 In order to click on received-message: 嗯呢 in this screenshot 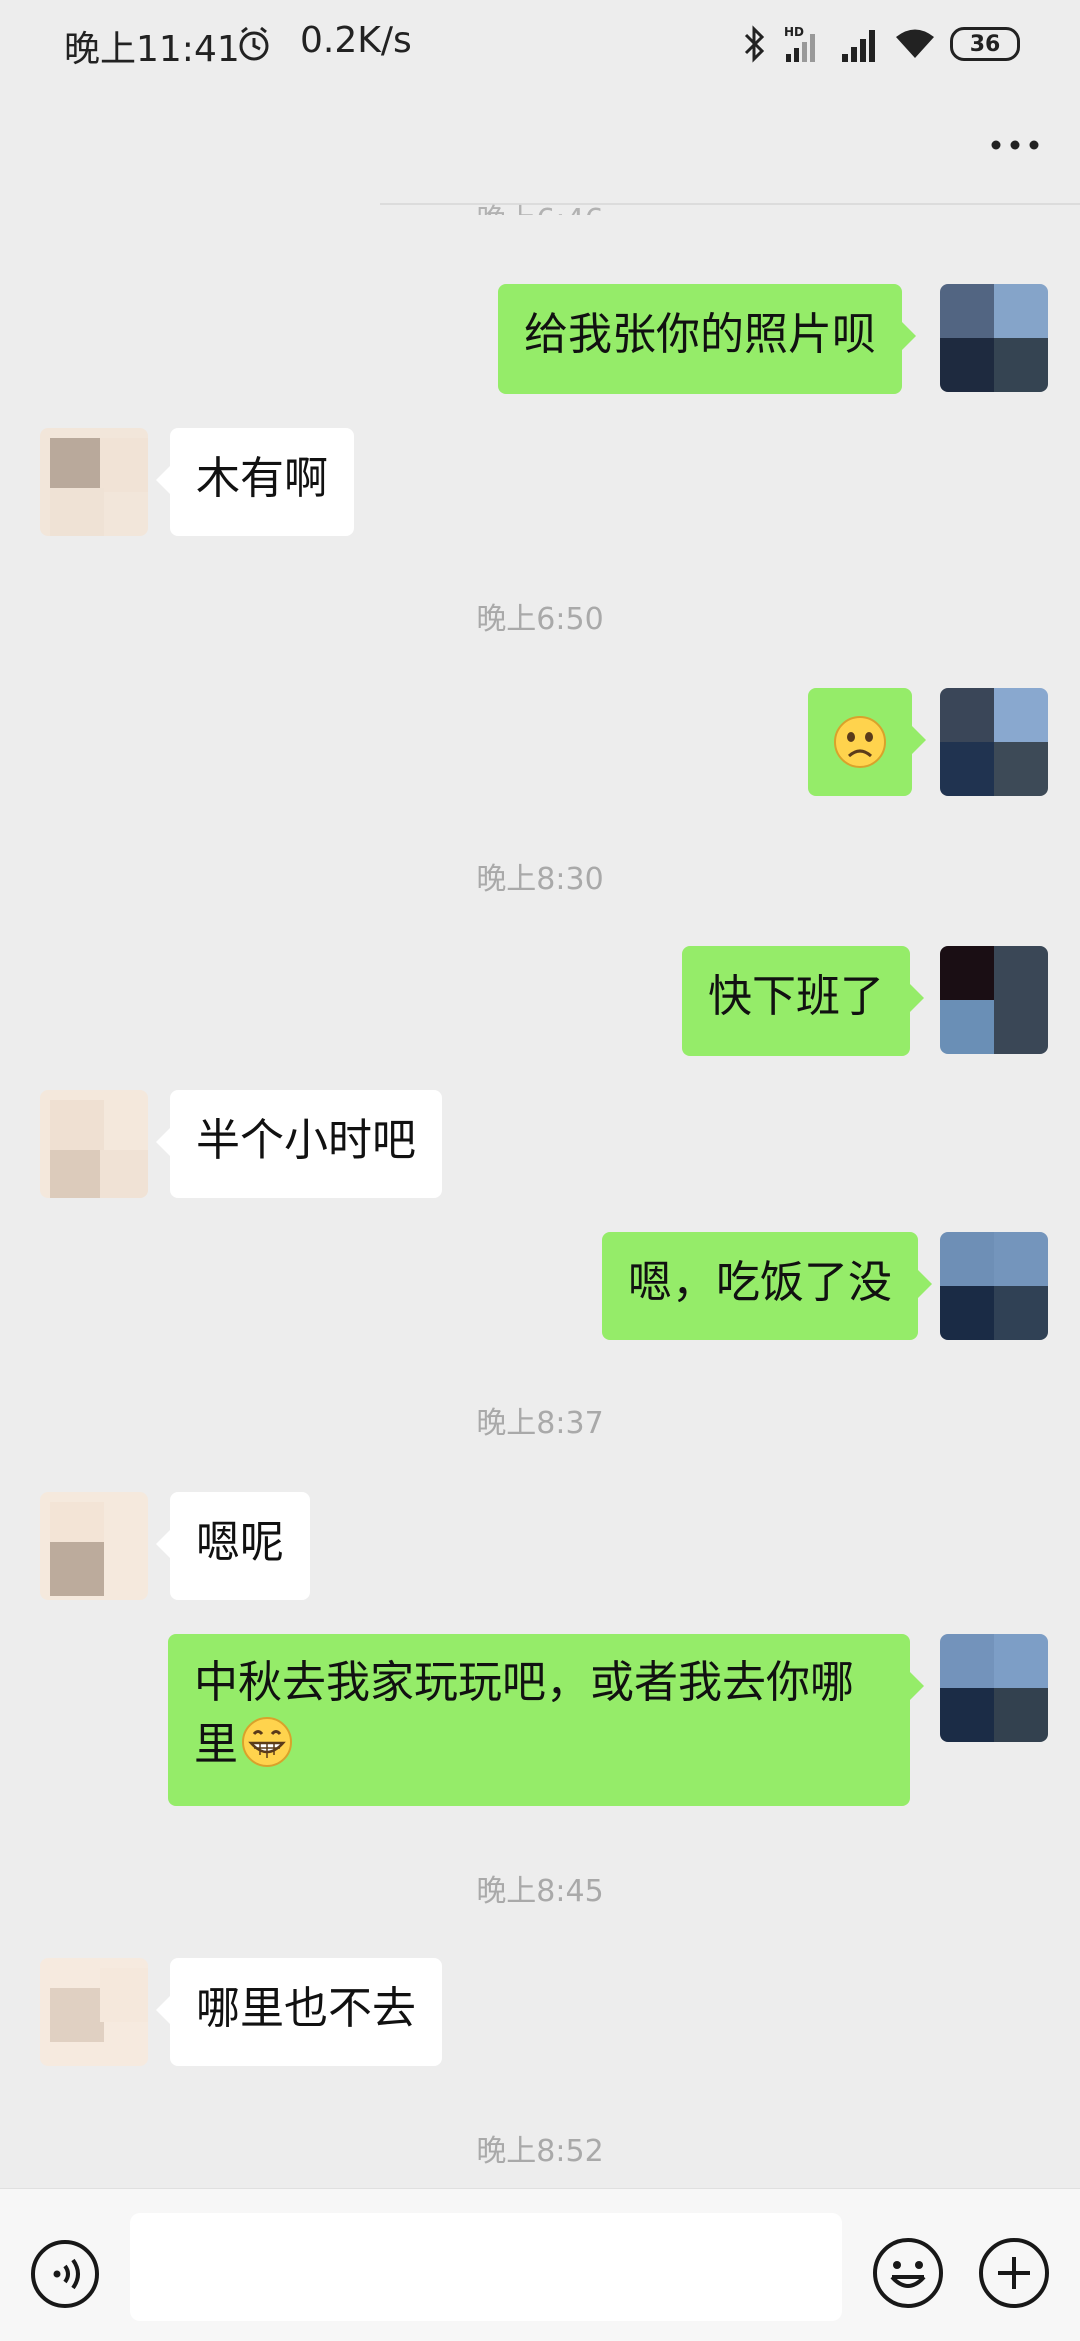, I will do `click(233, 1546)`.